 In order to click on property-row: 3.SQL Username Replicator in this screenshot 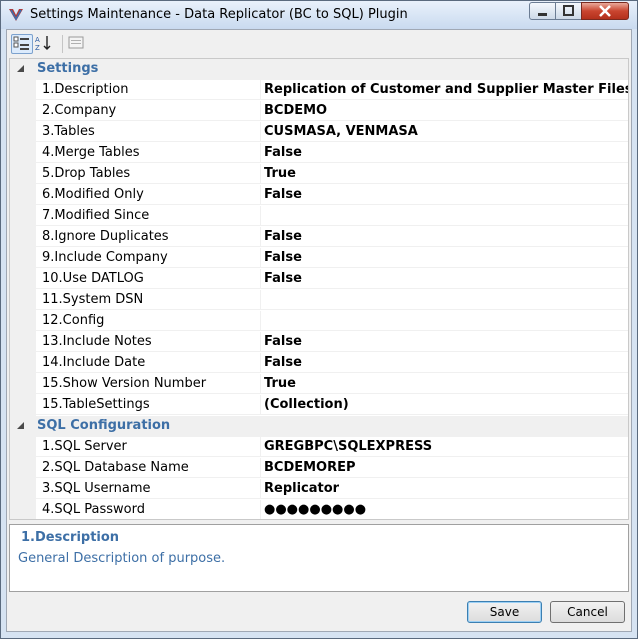, I will do `click(319, 489)`.